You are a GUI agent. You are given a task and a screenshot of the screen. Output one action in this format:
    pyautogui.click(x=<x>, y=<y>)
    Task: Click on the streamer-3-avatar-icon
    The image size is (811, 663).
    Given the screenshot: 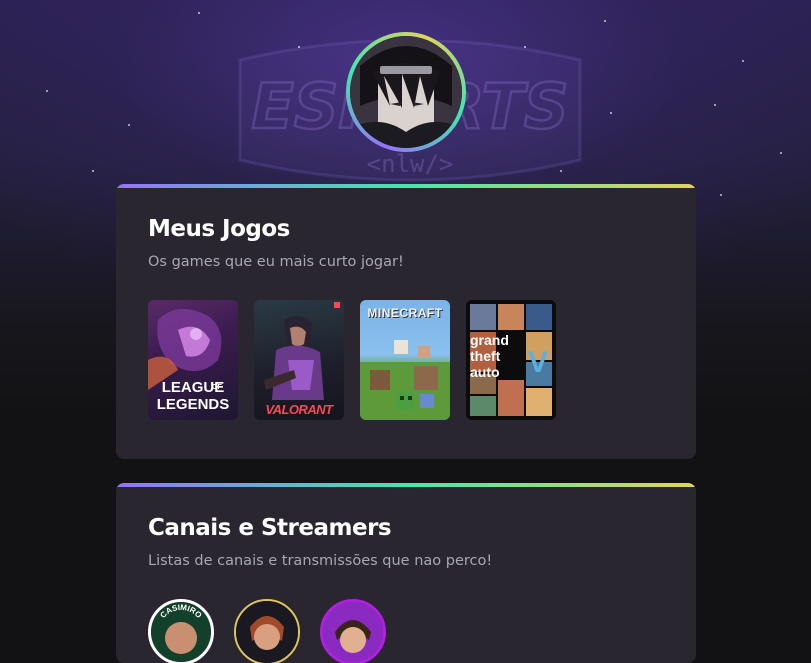 What is the action you would take?
    pyautogui.click(x=353, y=632)
    